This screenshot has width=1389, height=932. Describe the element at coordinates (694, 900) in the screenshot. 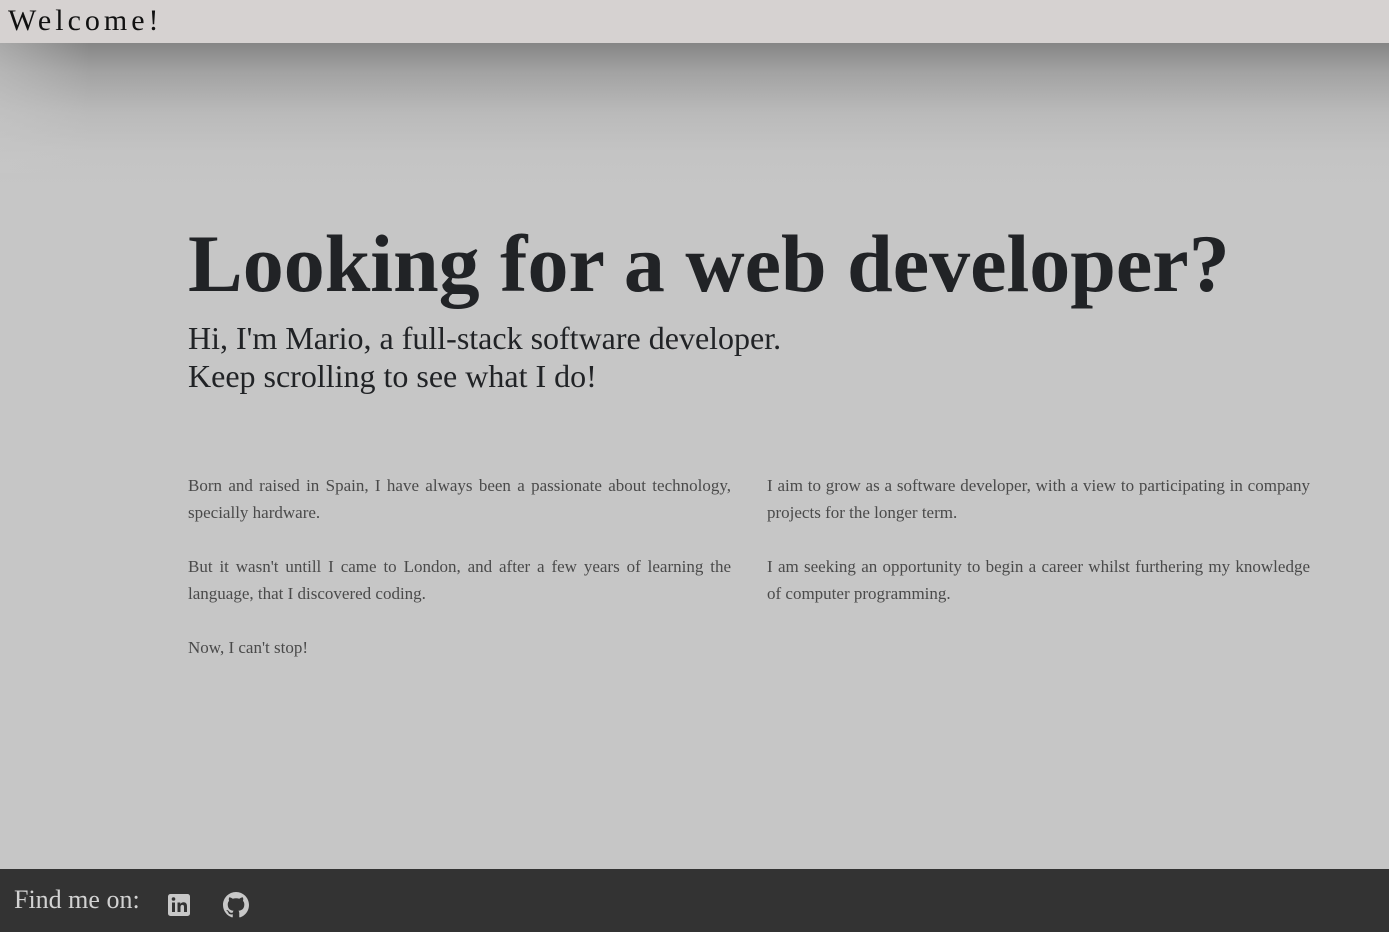

I see `footer: Find me on:` at that location.